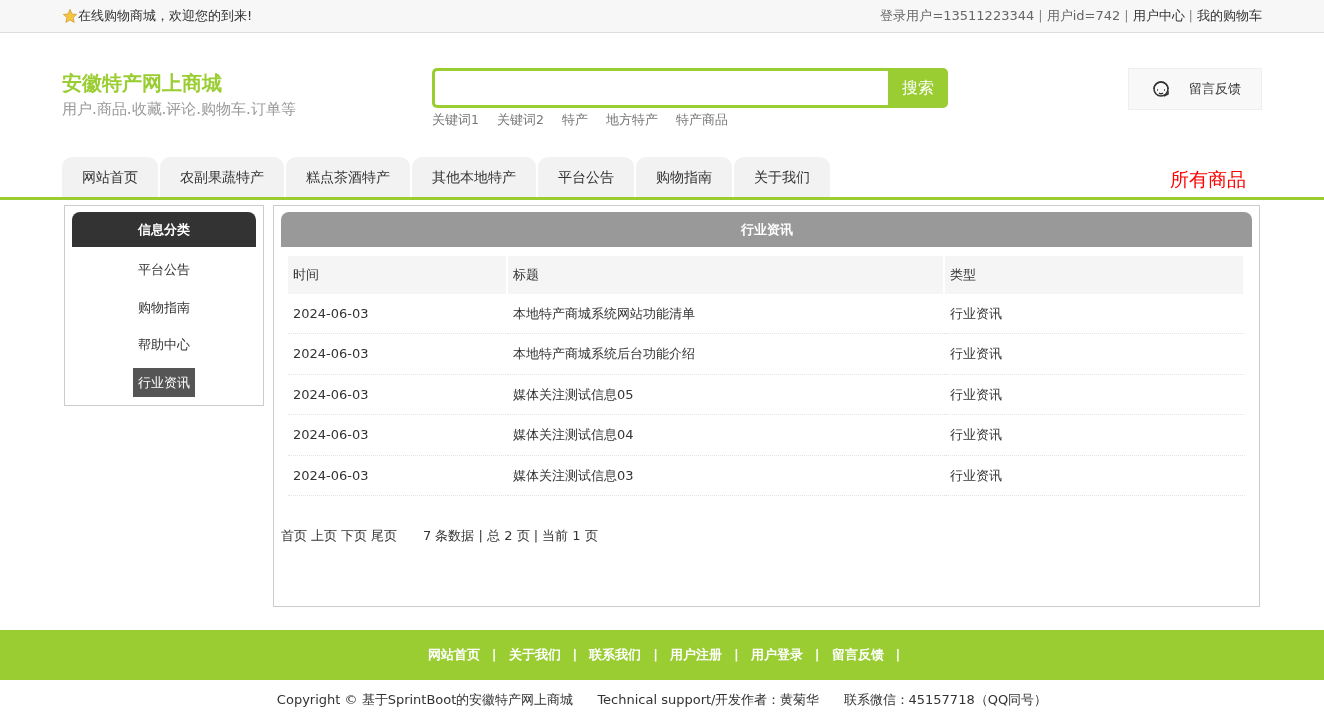 The width and height of the screenshot is (1324, 719). What do you see at coordinates (1195, 89) in the screenshot?
I see `feedback-button: 留言反馈` at bounding box center [1195, 89].